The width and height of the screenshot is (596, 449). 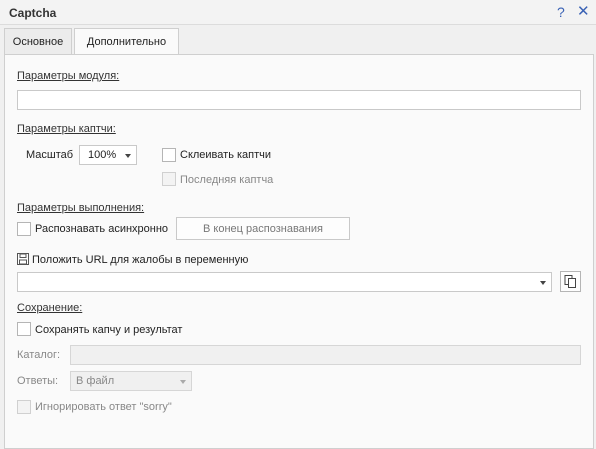 I want to click on glue-checkbox, so click(x=169, y=155).